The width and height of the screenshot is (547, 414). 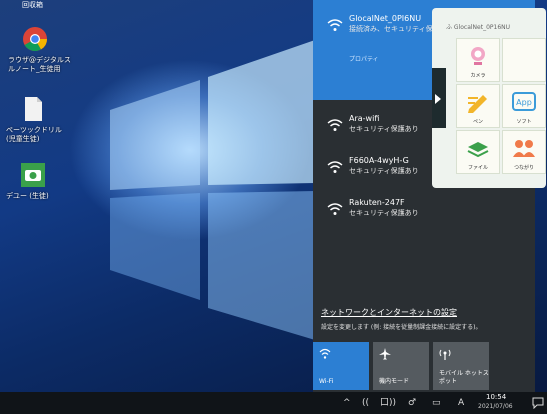 What do you see at coordinates (34, 130) in the screenshot?
I see `desktop-icon-label: ぺーツックドリル` at bounding box center [34, 130].